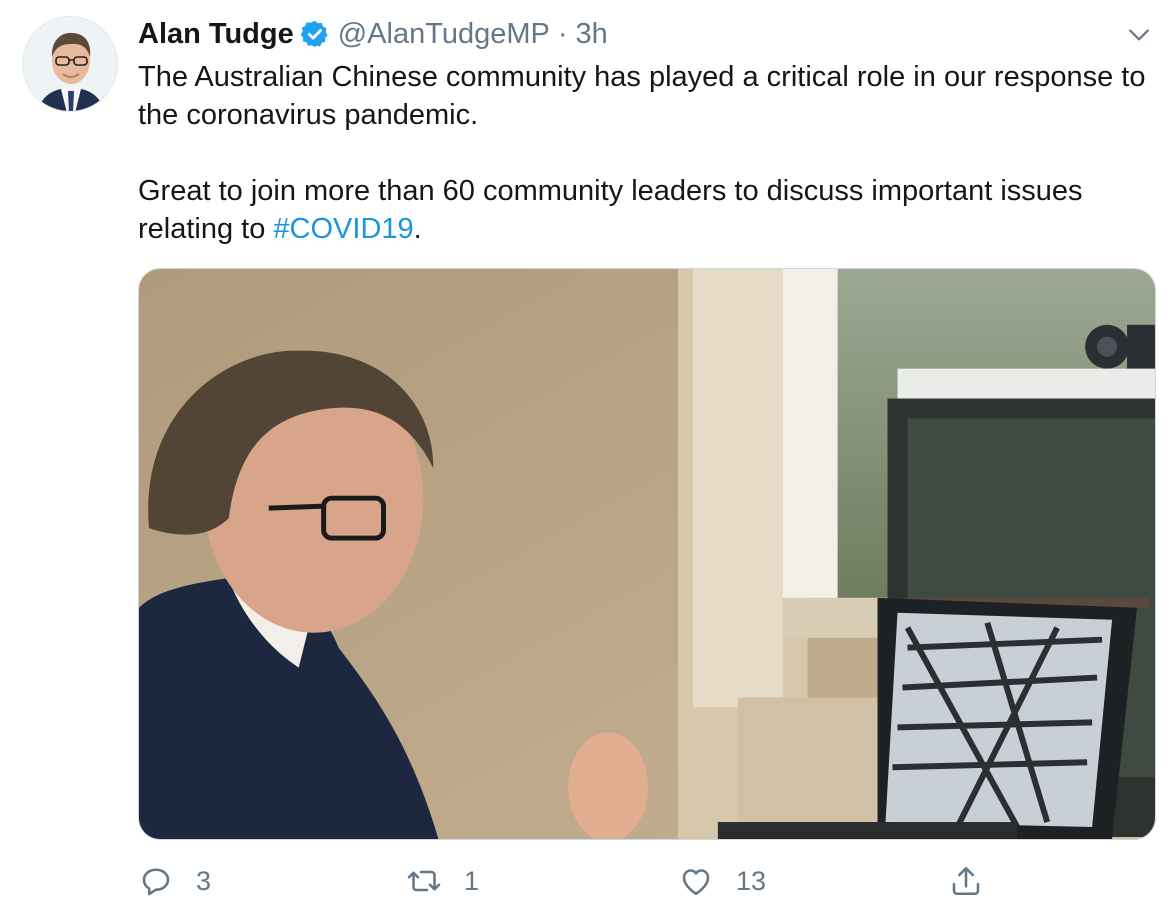 The width and height of the screenshot is (1176, 914). I want to click on heart-icon, so click(696, 881).